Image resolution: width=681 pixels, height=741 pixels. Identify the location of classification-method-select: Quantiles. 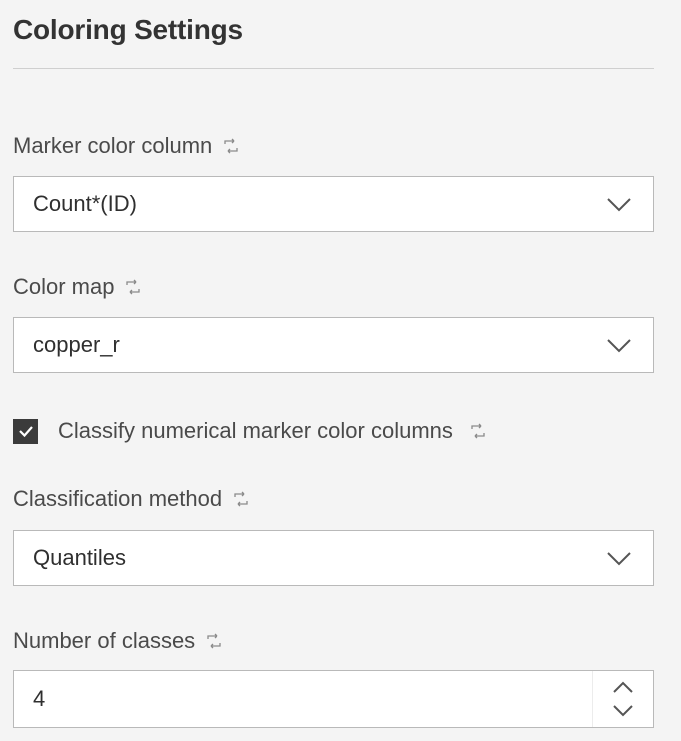
(333, 558).